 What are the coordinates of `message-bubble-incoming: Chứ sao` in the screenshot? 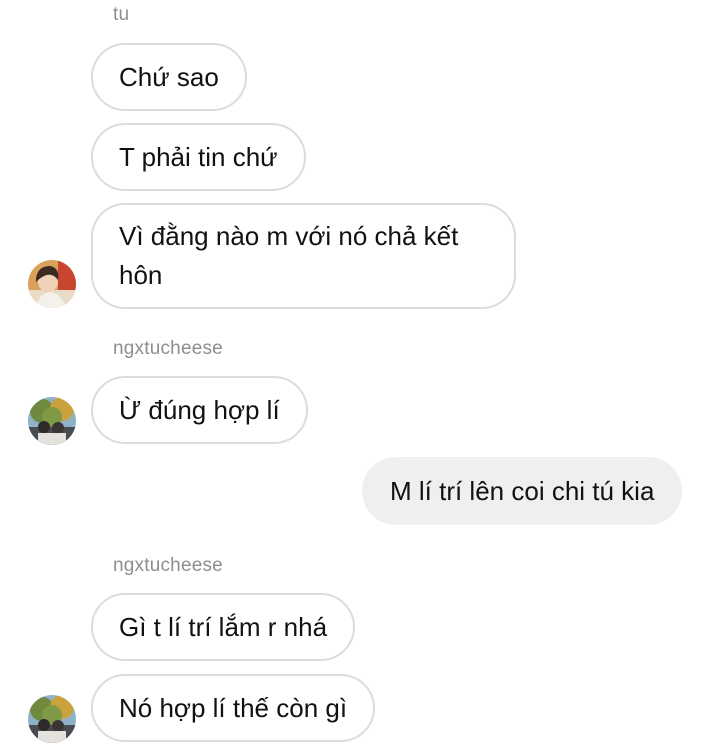 It's located at (169, 77).